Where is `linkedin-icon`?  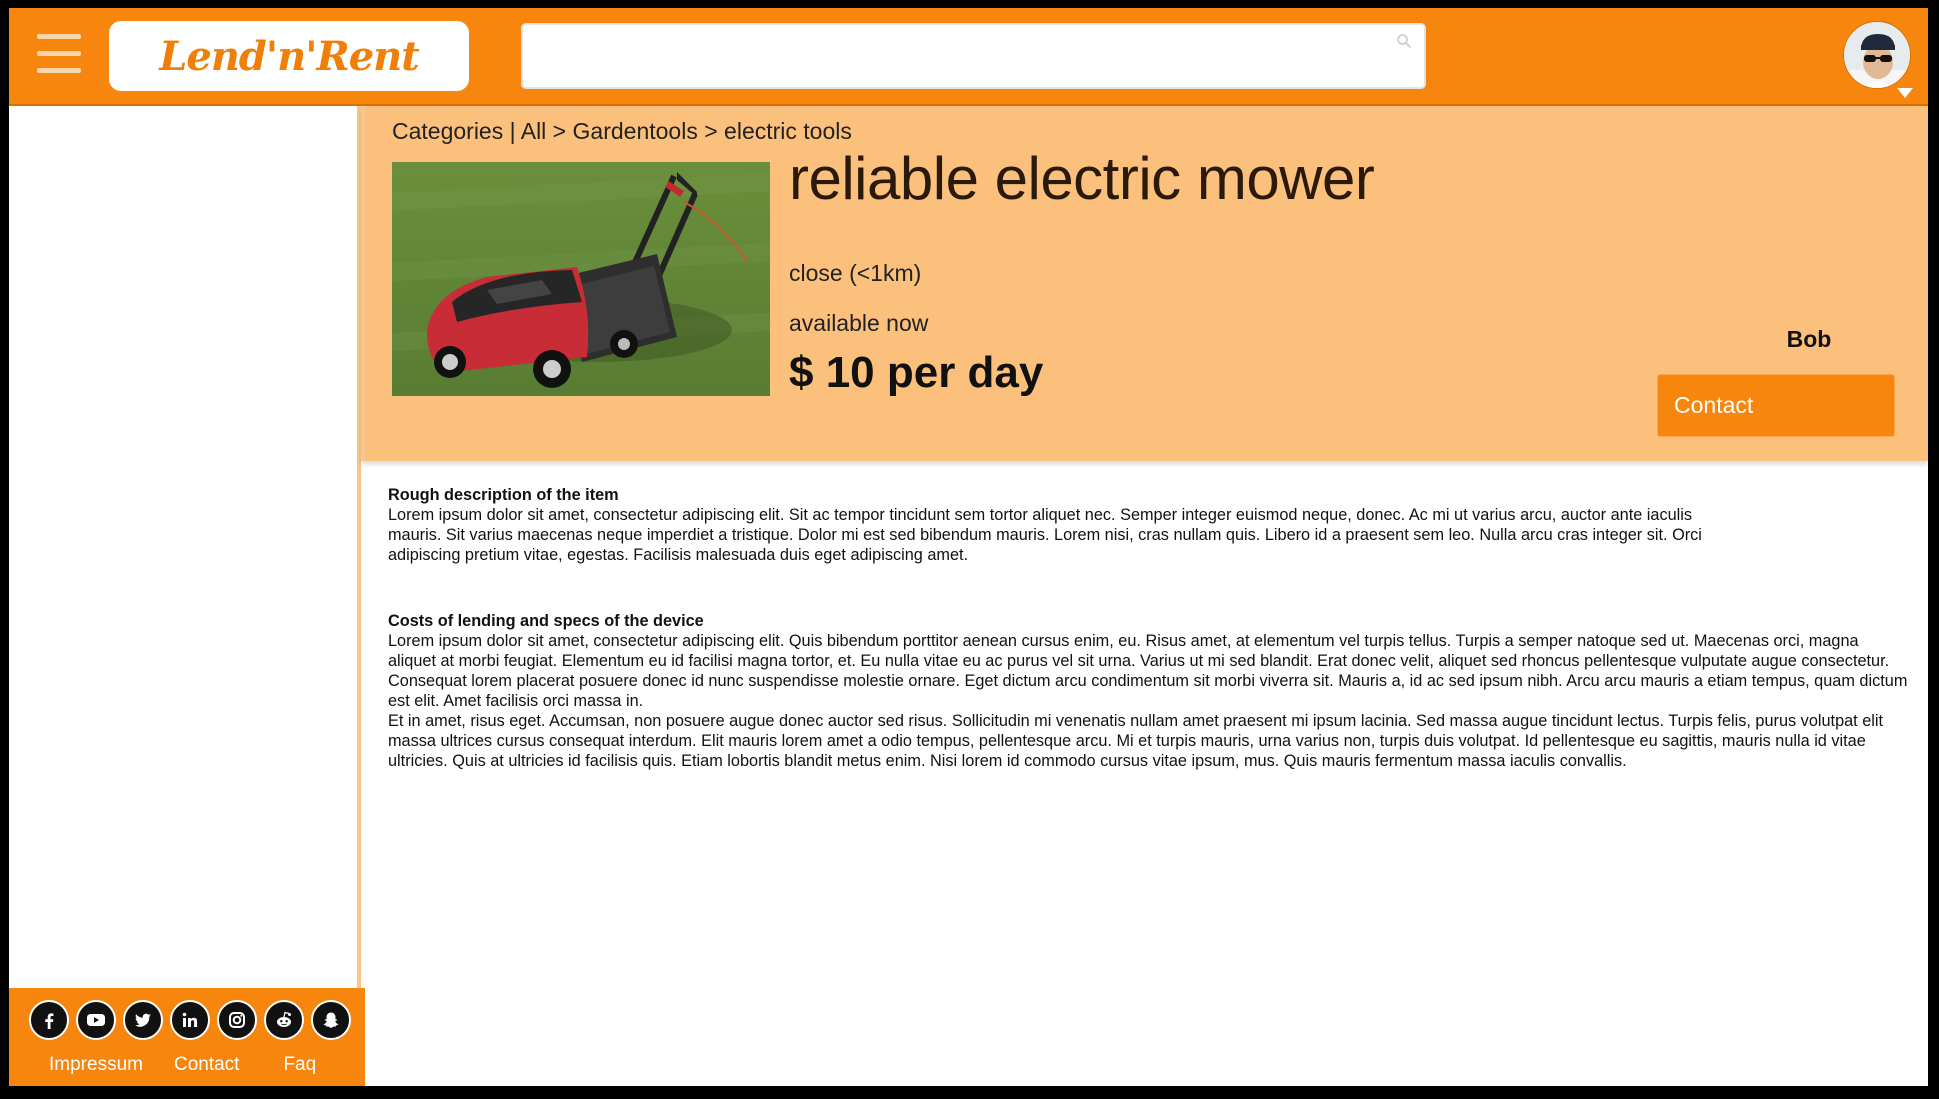
linkedin-icon is located at coordinates (190, 1020).